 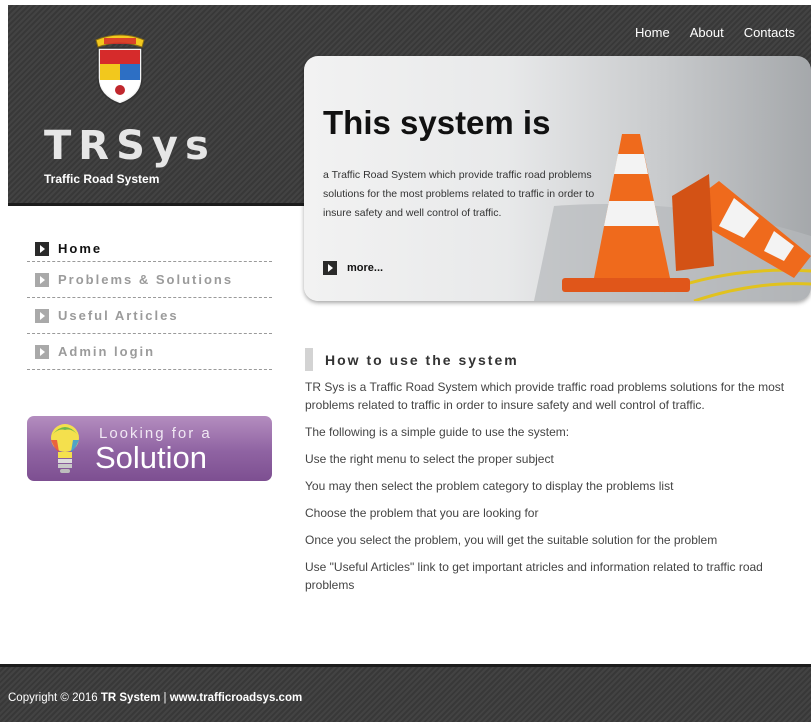 What do you see at coordinates (146, 279) in the screenshot?
I see `sidebar-item-label: Problems & Solutions` at bounding box center [146, 279].